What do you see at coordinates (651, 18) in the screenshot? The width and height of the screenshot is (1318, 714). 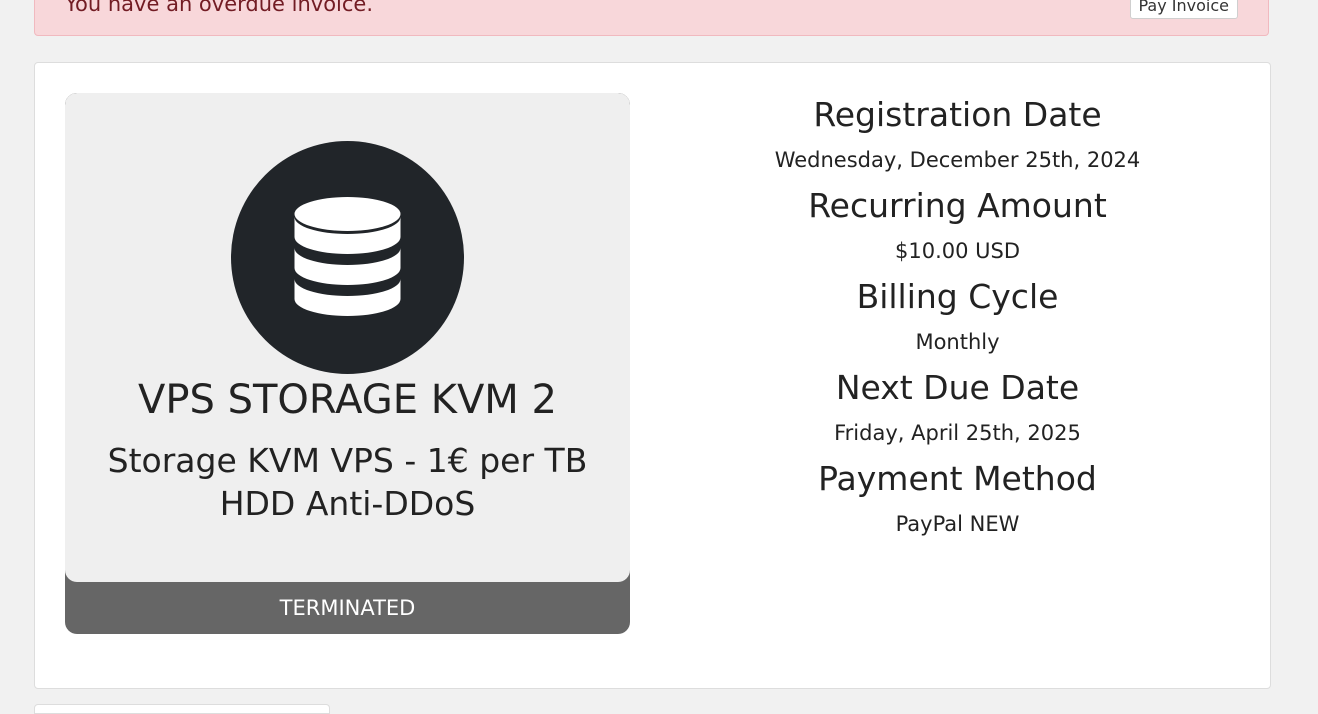 I see `overdue-invoice-alert: You have an overdue invoice. Pay Invoice` at bounding box center [651, 18].